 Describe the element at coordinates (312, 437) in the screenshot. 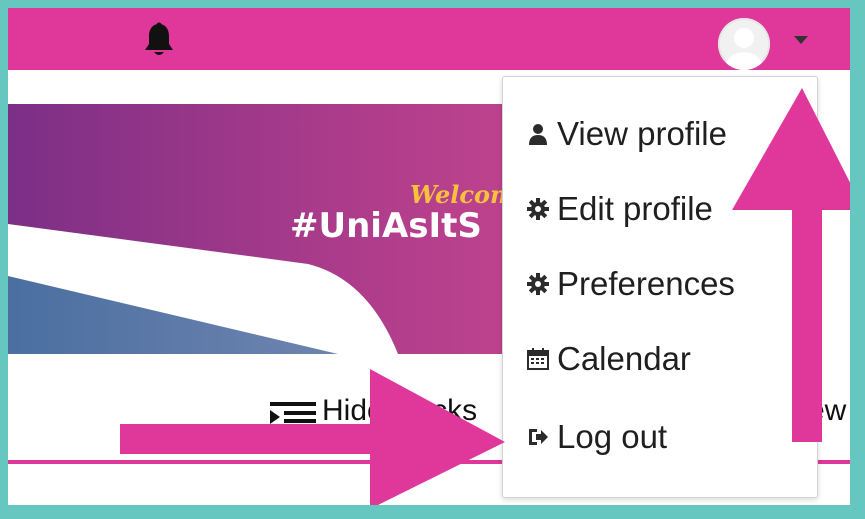

I see `annotation-arrow-right` at that location.